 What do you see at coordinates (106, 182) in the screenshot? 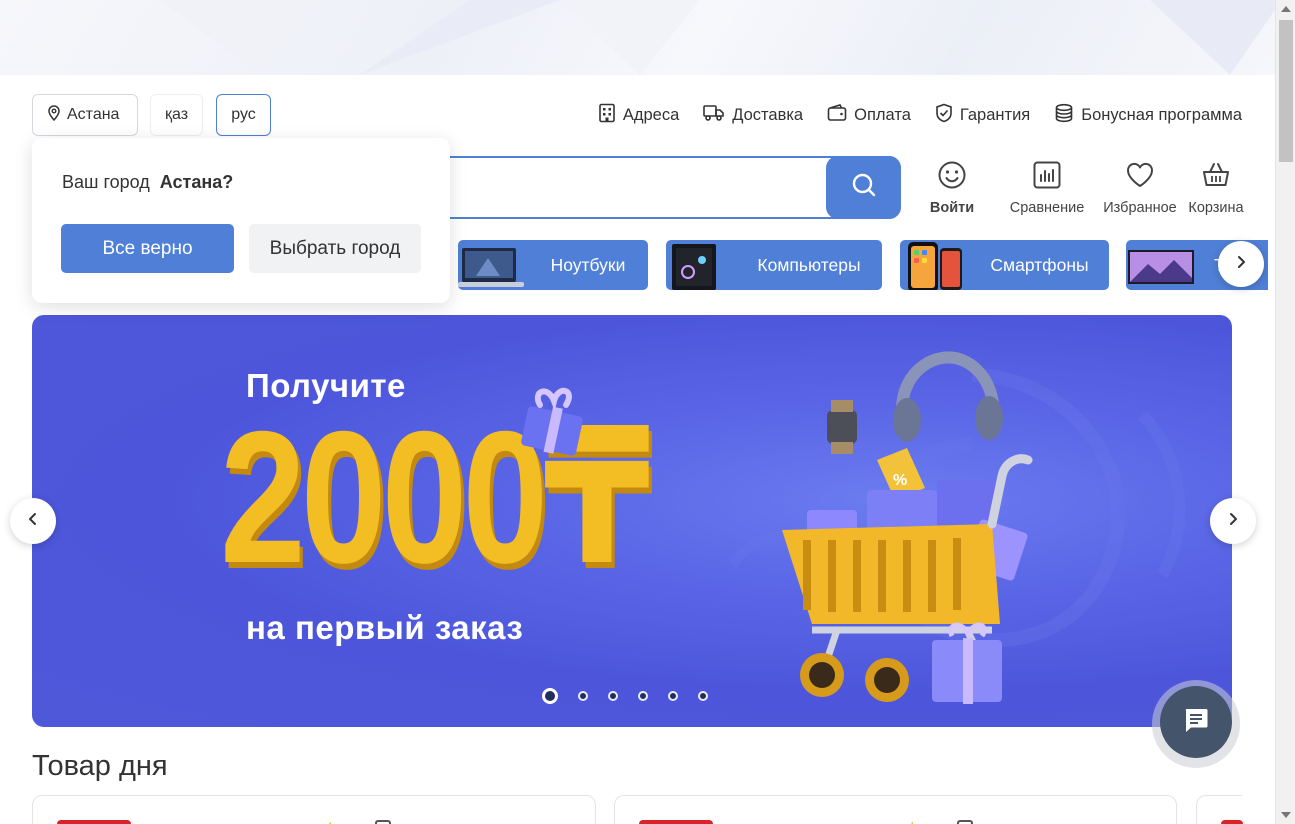
I see `city-question-label: Ваш город` at bounding box center [106, 182].